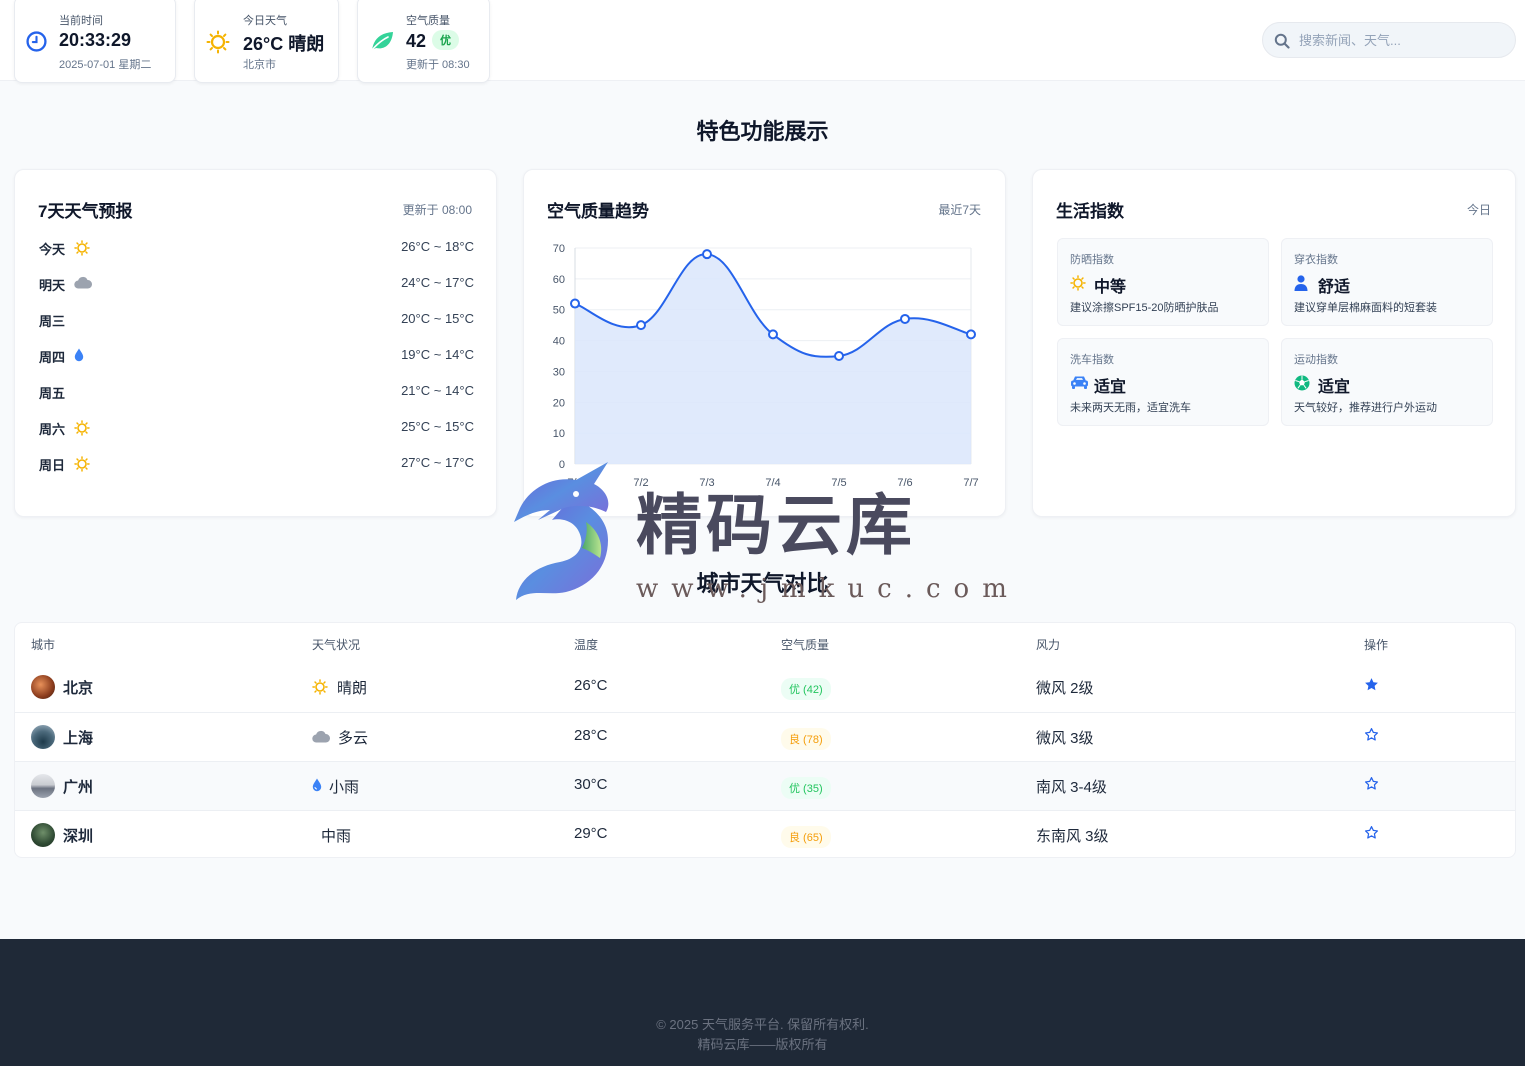 Image resolution: width=1525 pixels, height=1066 pixels. What do you see at coordinates (256, 319) in the screenshot?
I see `forecast-row: 周三 20°C ~ 15°C` at bounding box center [256, 319].